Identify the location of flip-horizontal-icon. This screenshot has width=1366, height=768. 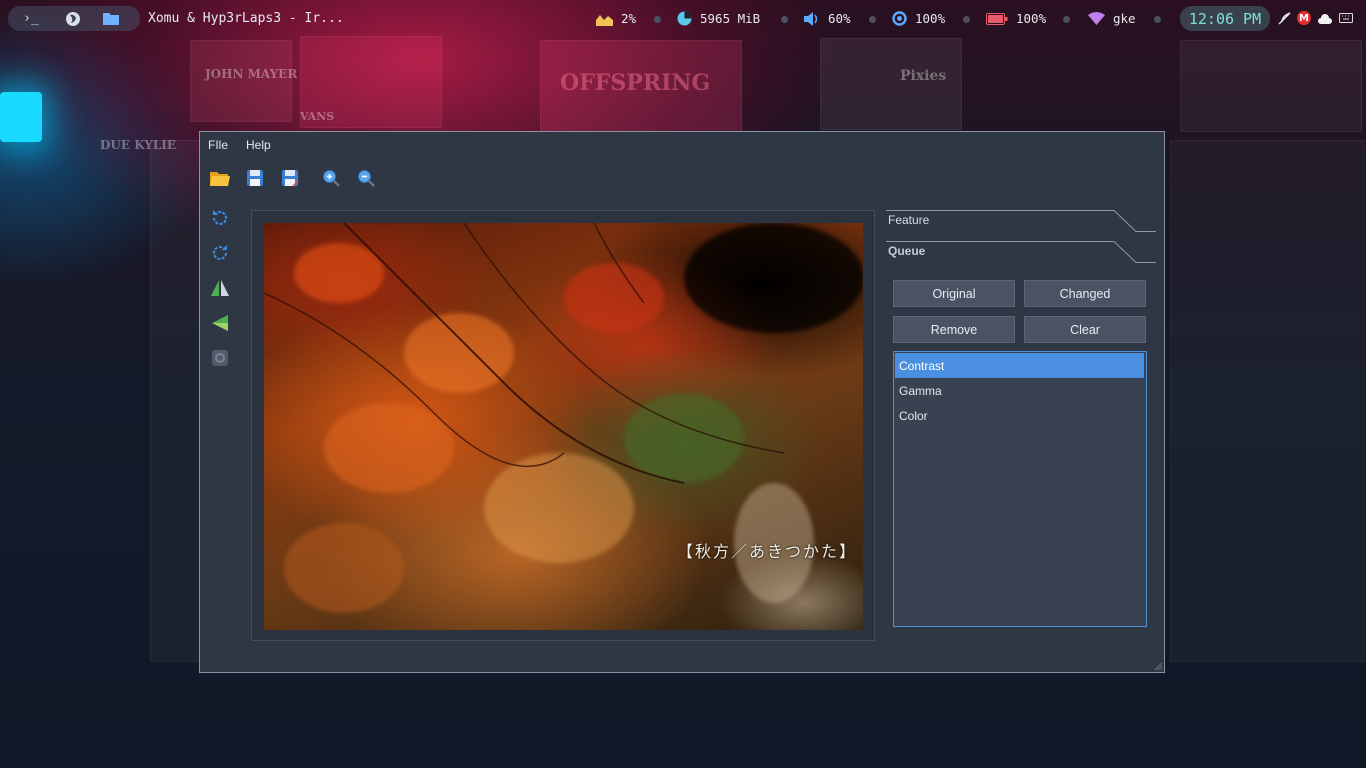
(220, 288).